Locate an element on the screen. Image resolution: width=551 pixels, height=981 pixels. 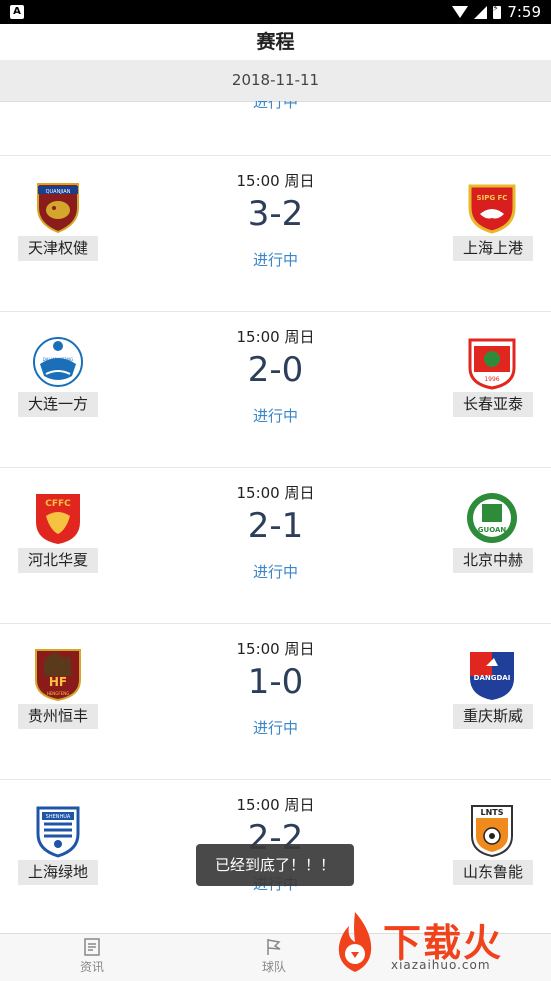
status-time: 7:59 is located at coordinates (524, 12).